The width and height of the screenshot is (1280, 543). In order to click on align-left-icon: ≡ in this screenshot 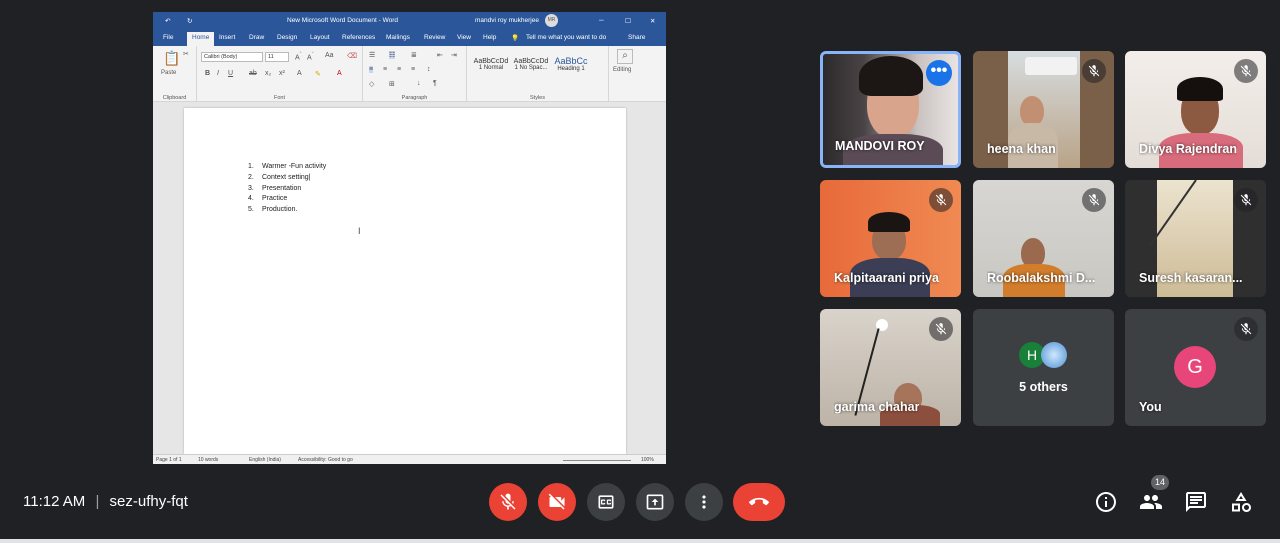, I will do `click(371, 69)`.